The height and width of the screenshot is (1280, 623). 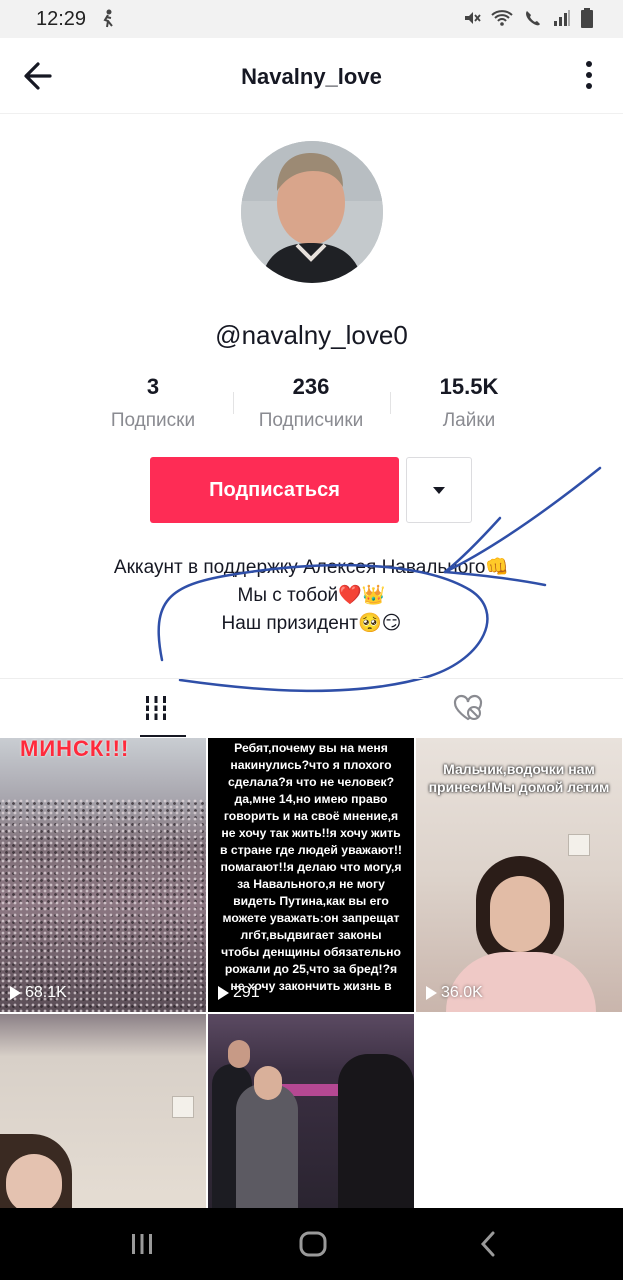 What do you see at coordinates (521, 982) in the screenshot?
I see `person-body` at bounding box center [521, 982].